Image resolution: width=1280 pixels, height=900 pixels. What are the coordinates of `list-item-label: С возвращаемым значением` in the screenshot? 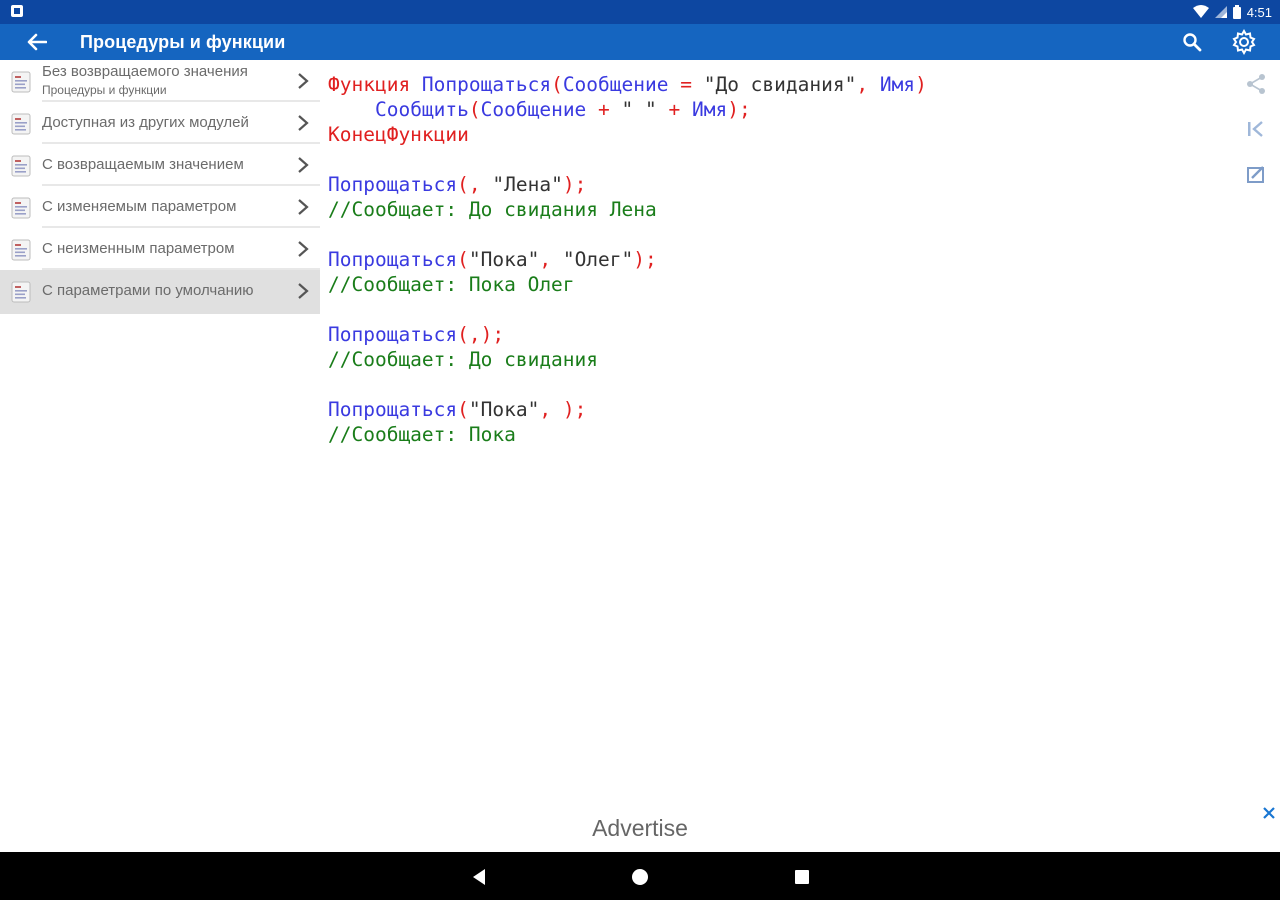 It's located at (143, 164).